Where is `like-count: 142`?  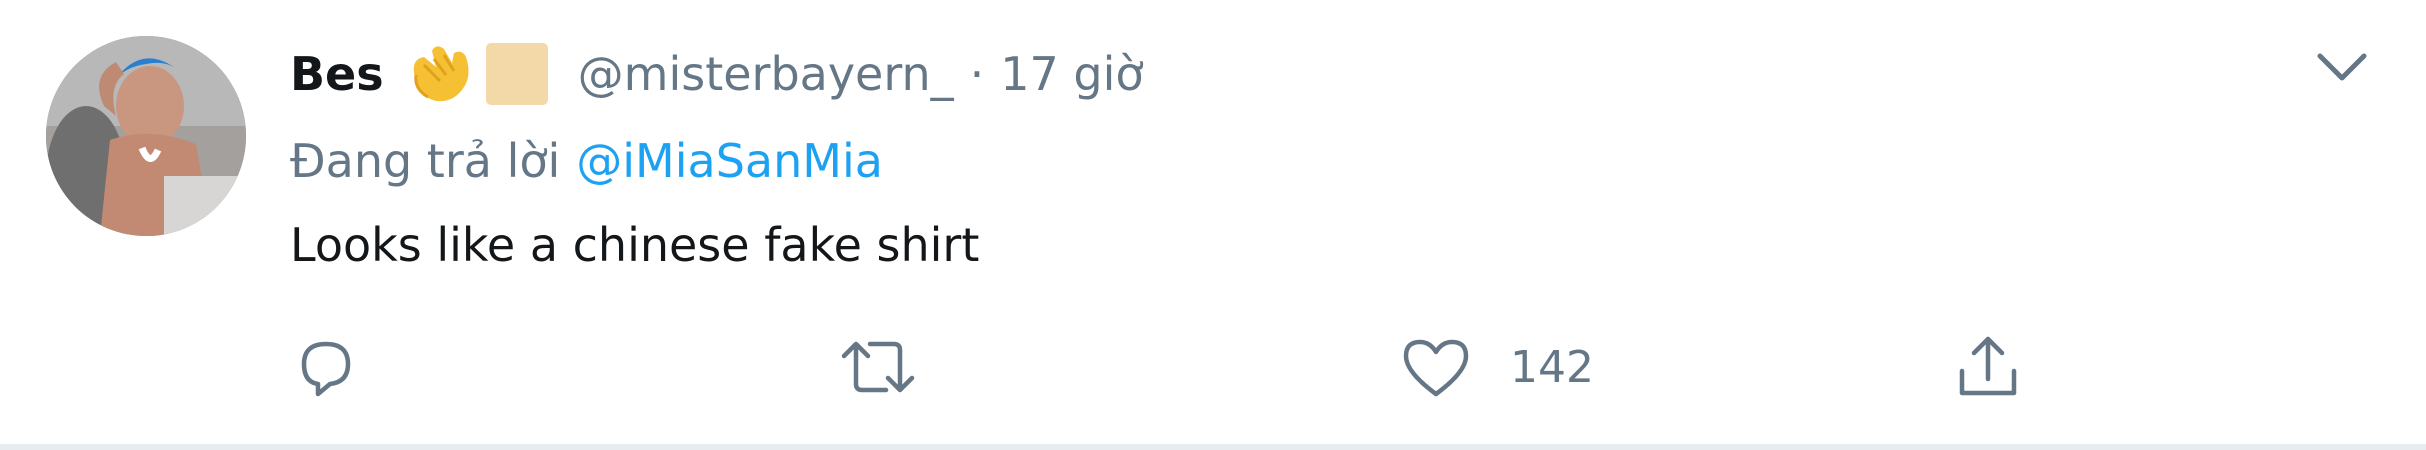 like-count: 142 is located at coordinates (1552, 367).